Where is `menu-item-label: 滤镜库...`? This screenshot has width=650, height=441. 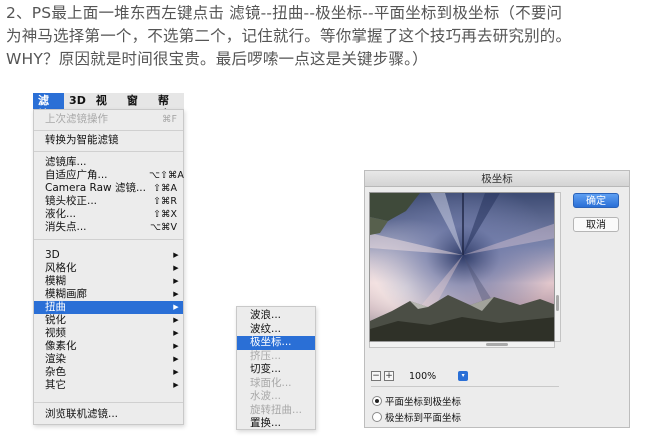 menu-item-label: 滤镜库... is located at coordinates (66, 162).